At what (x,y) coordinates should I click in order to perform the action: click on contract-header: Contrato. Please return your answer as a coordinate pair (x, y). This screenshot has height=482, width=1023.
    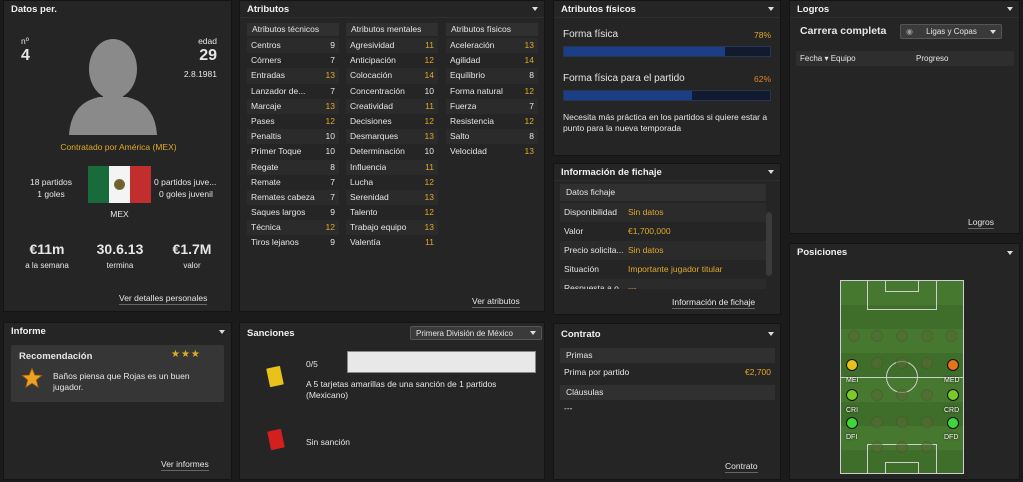
    Looking at the image, I should click on (667, 334).